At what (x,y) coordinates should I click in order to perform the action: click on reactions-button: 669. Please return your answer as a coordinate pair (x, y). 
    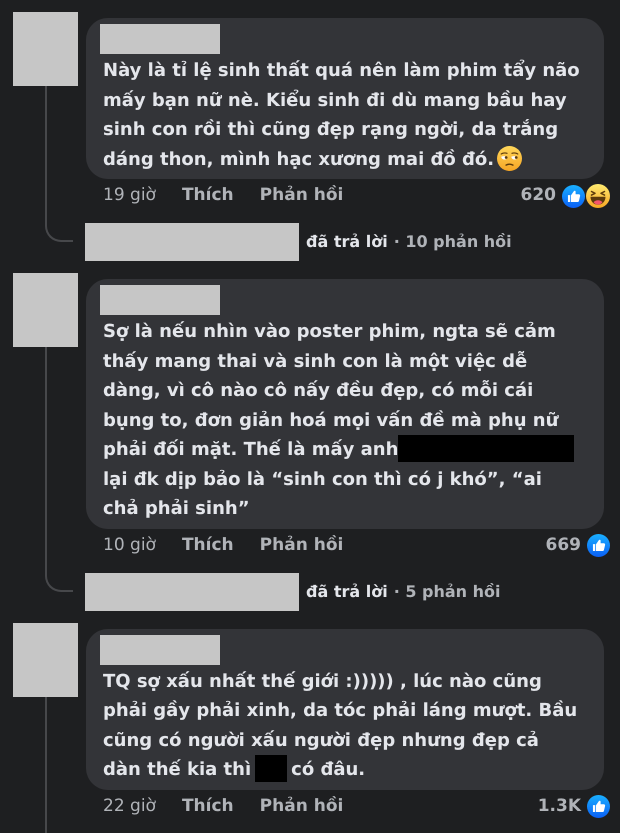
    Looking at the image, I should click on (578, 545).